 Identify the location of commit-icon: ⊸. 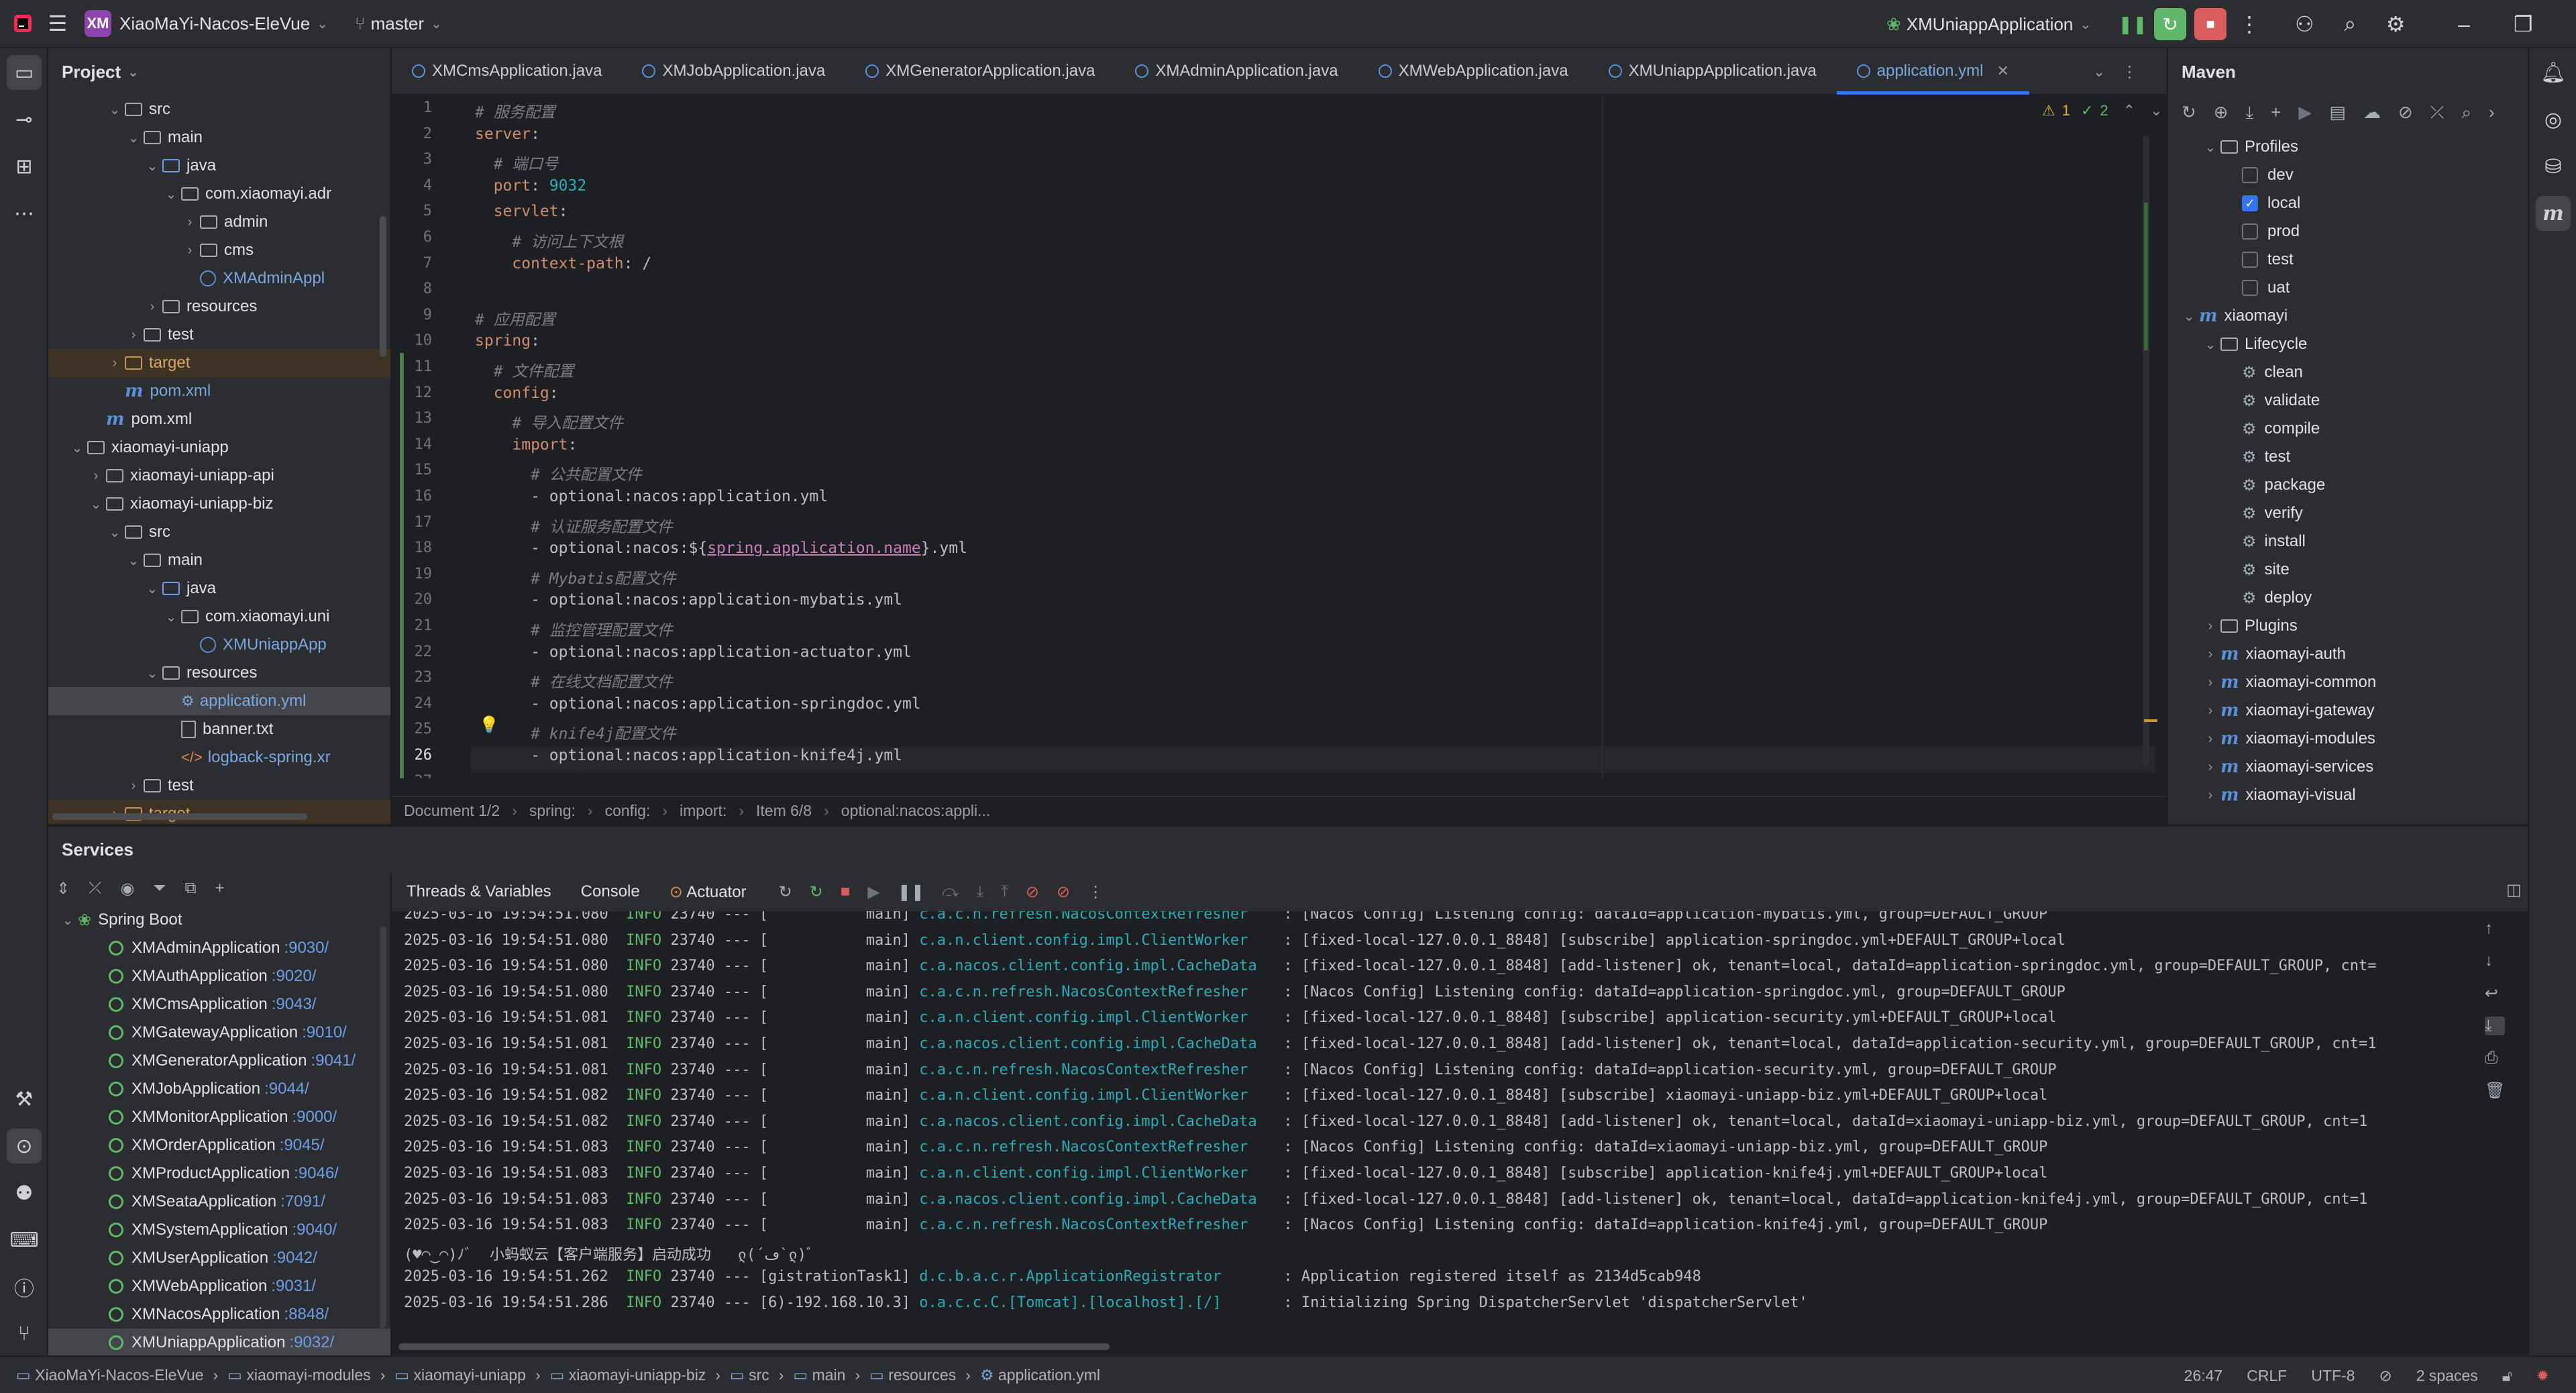
(24, 119).